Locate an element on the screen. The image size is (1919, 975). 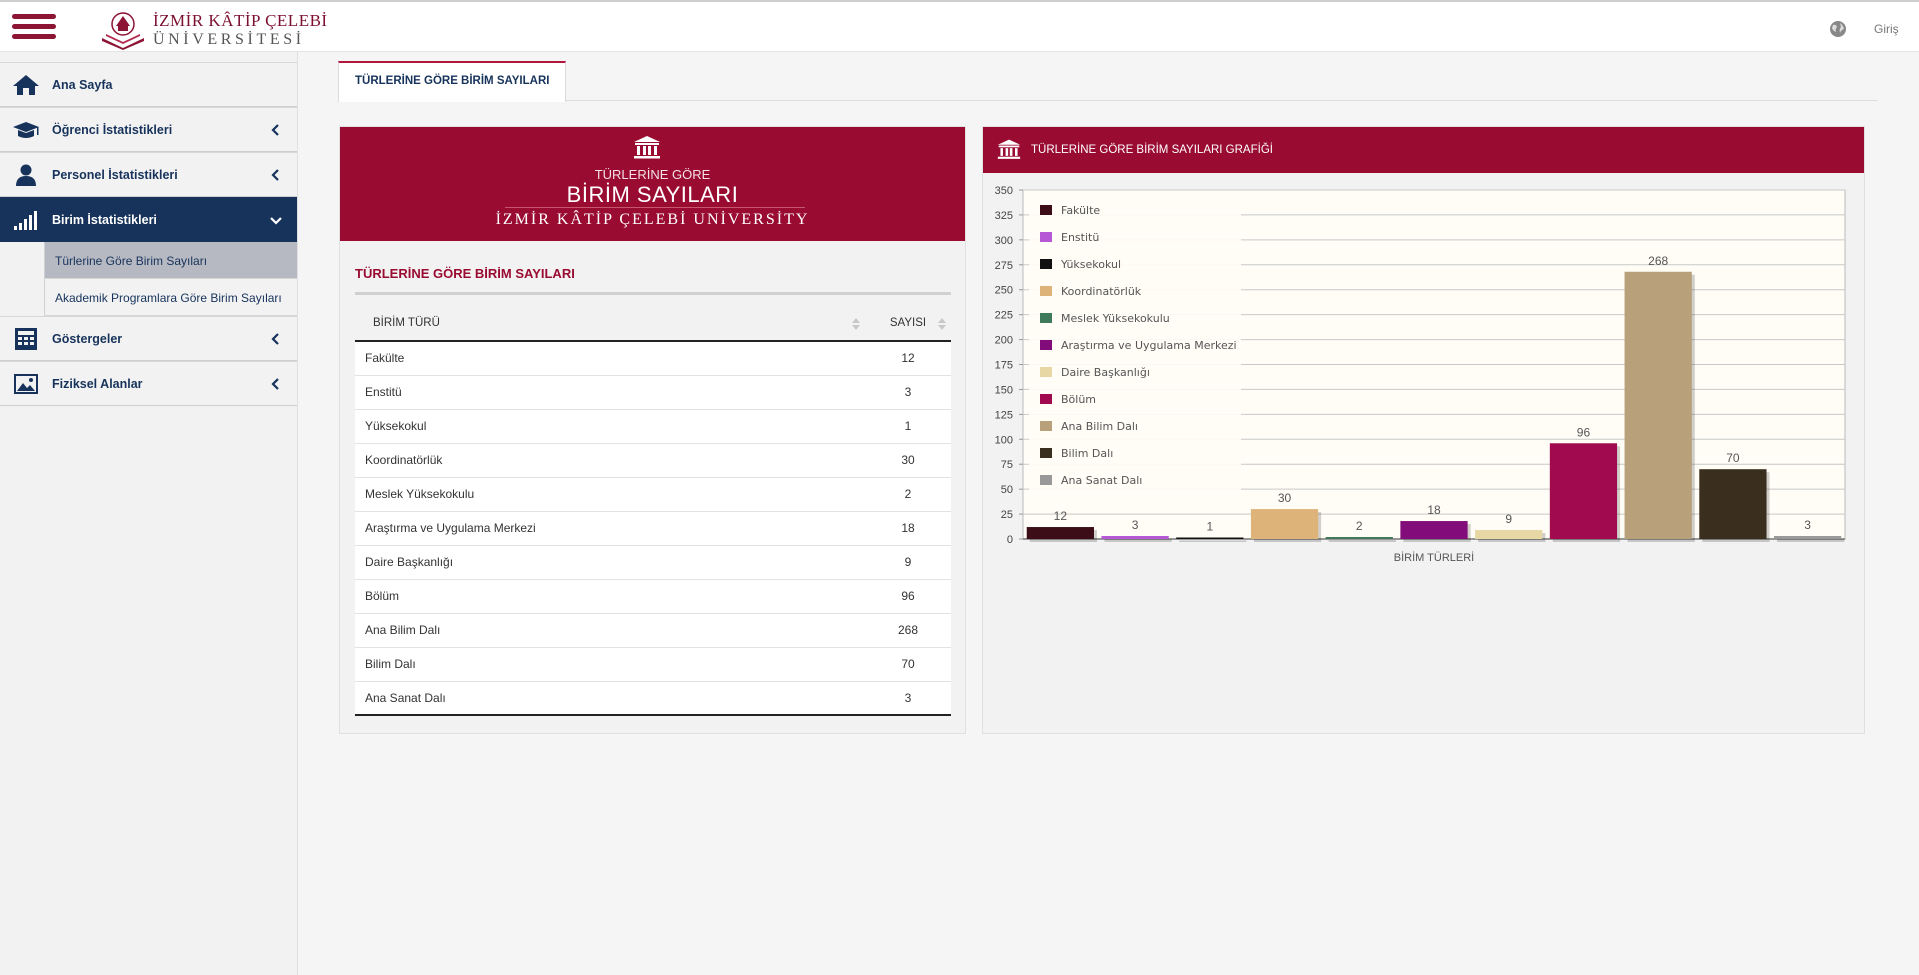
cell-unit-type: Ana Sanat Dalı is located at coordinates (610, 698).